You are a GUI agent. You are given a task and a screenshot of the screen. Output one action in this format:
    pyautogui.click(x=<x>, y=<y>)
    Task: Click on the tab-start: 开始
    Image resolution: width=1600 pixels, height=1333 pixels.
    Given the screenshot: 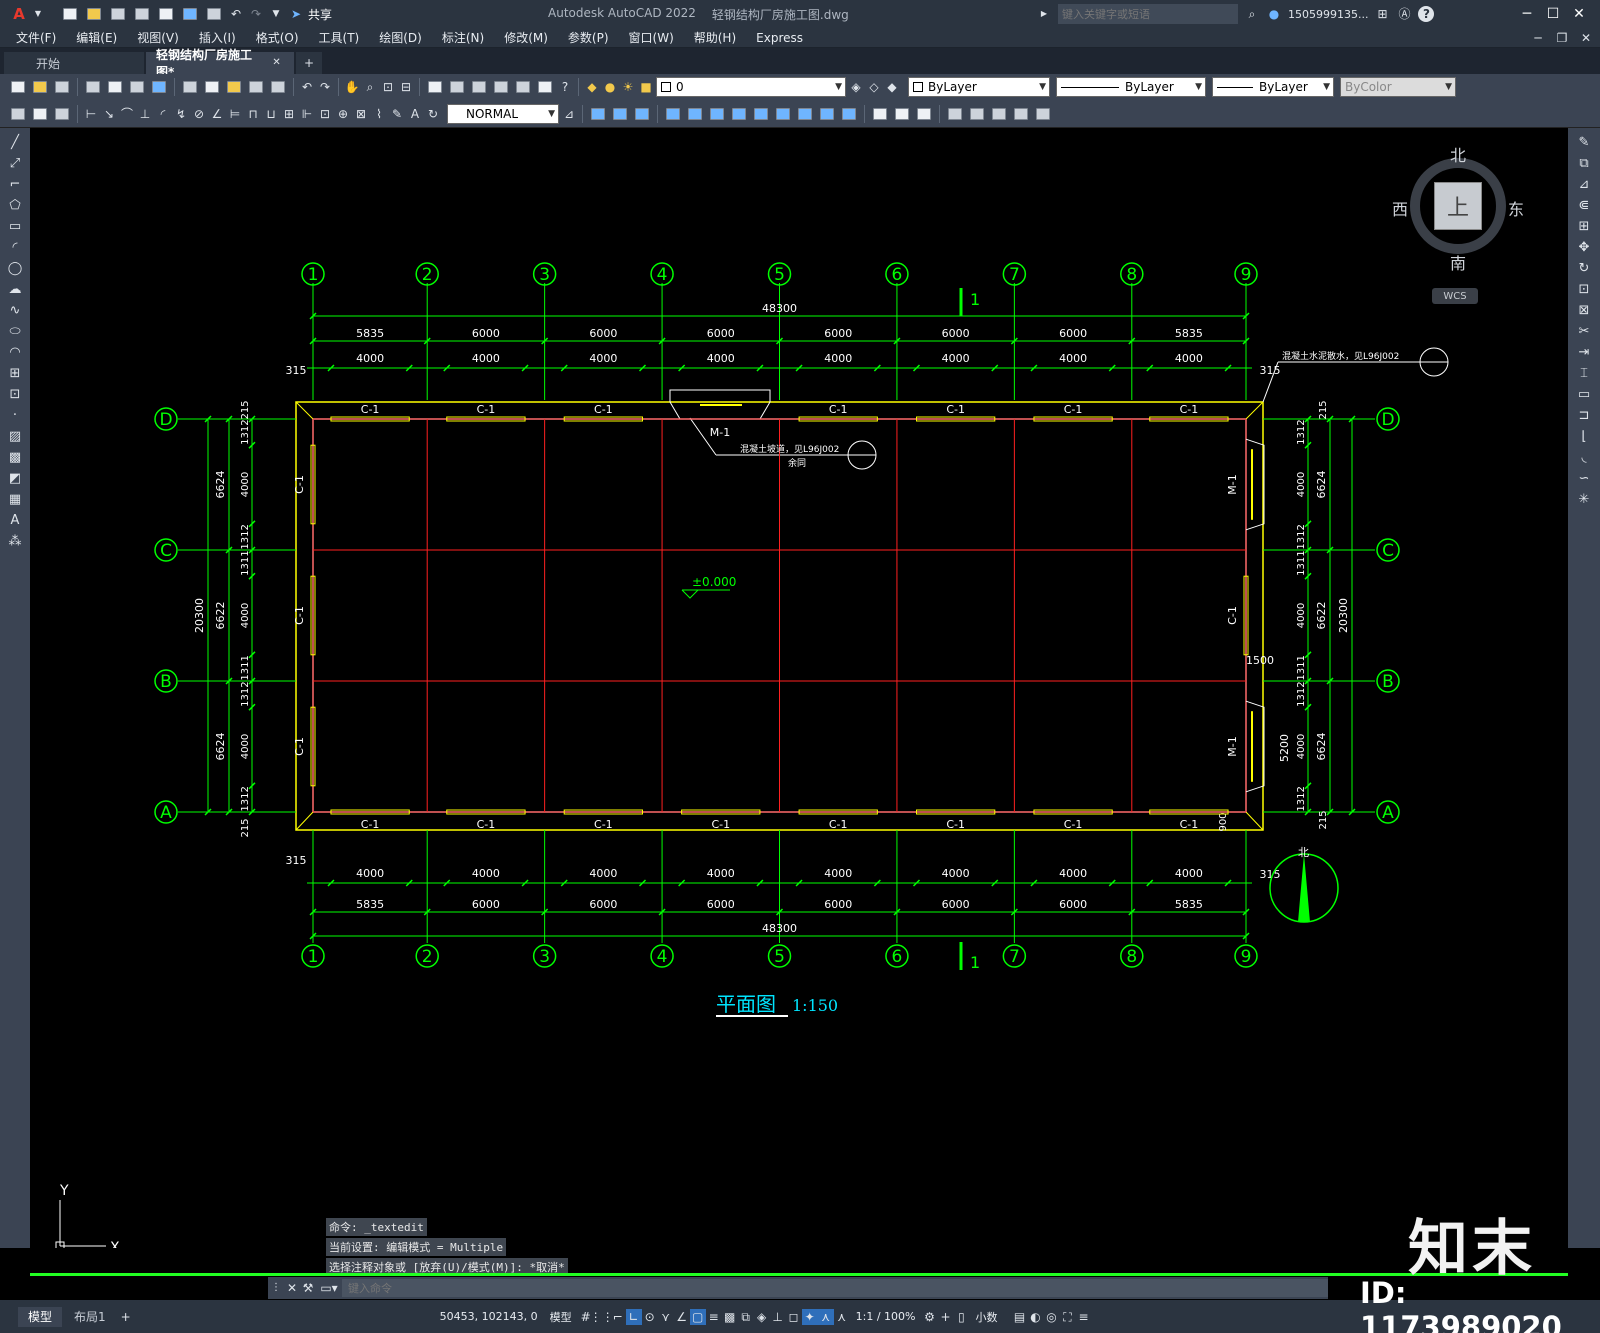 What is the action you would take?
    pyautogui.click(x=74, y=63)
    